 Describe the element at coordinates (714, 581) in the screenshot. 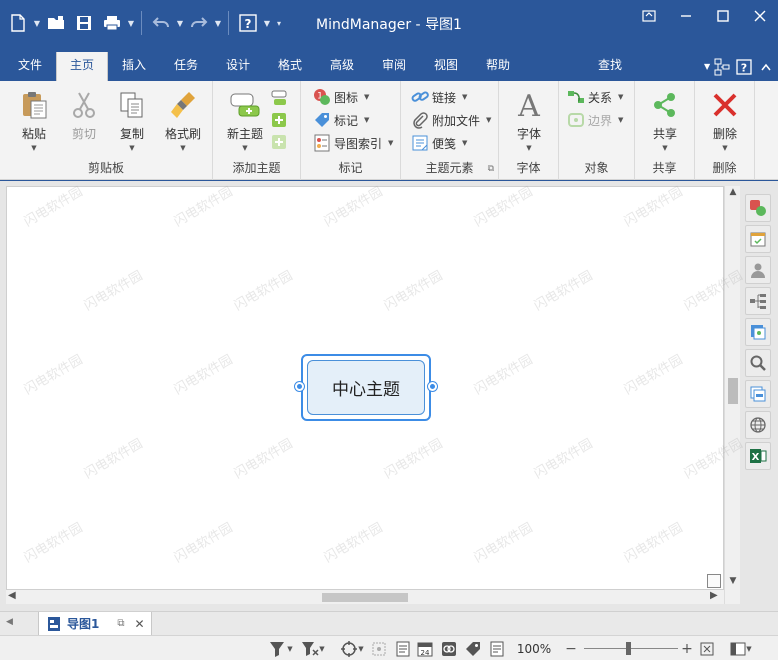

I see `fit-map-button` at that location.